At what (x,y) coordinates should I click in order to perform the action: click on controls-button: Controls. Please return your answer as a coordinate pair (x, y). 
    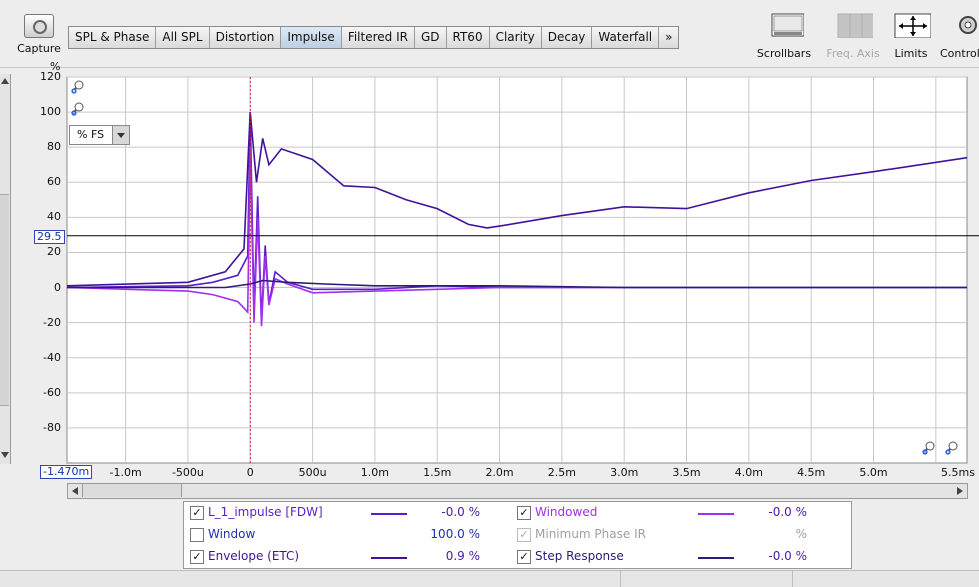
    Looking at the image, I should click on (959, 36).